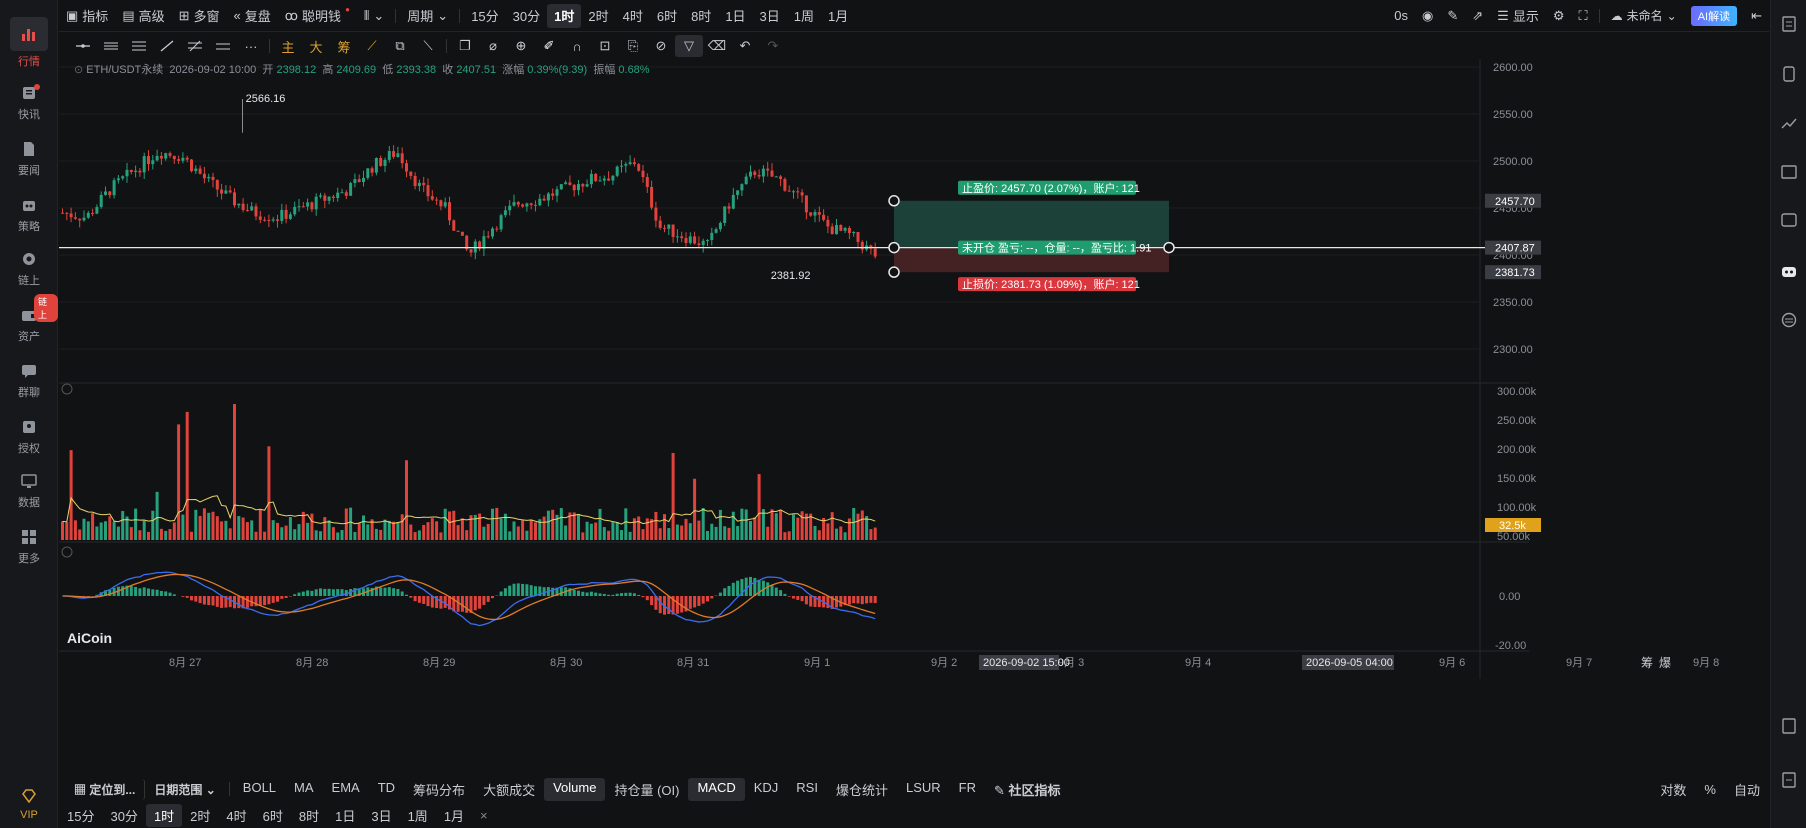 The width and height of the screenshot is (1806, 828). What do you see at coordinates (493, 46) in the screenshot?
I see `ruler-icon: ⌀` at bounding box center [493, 46].